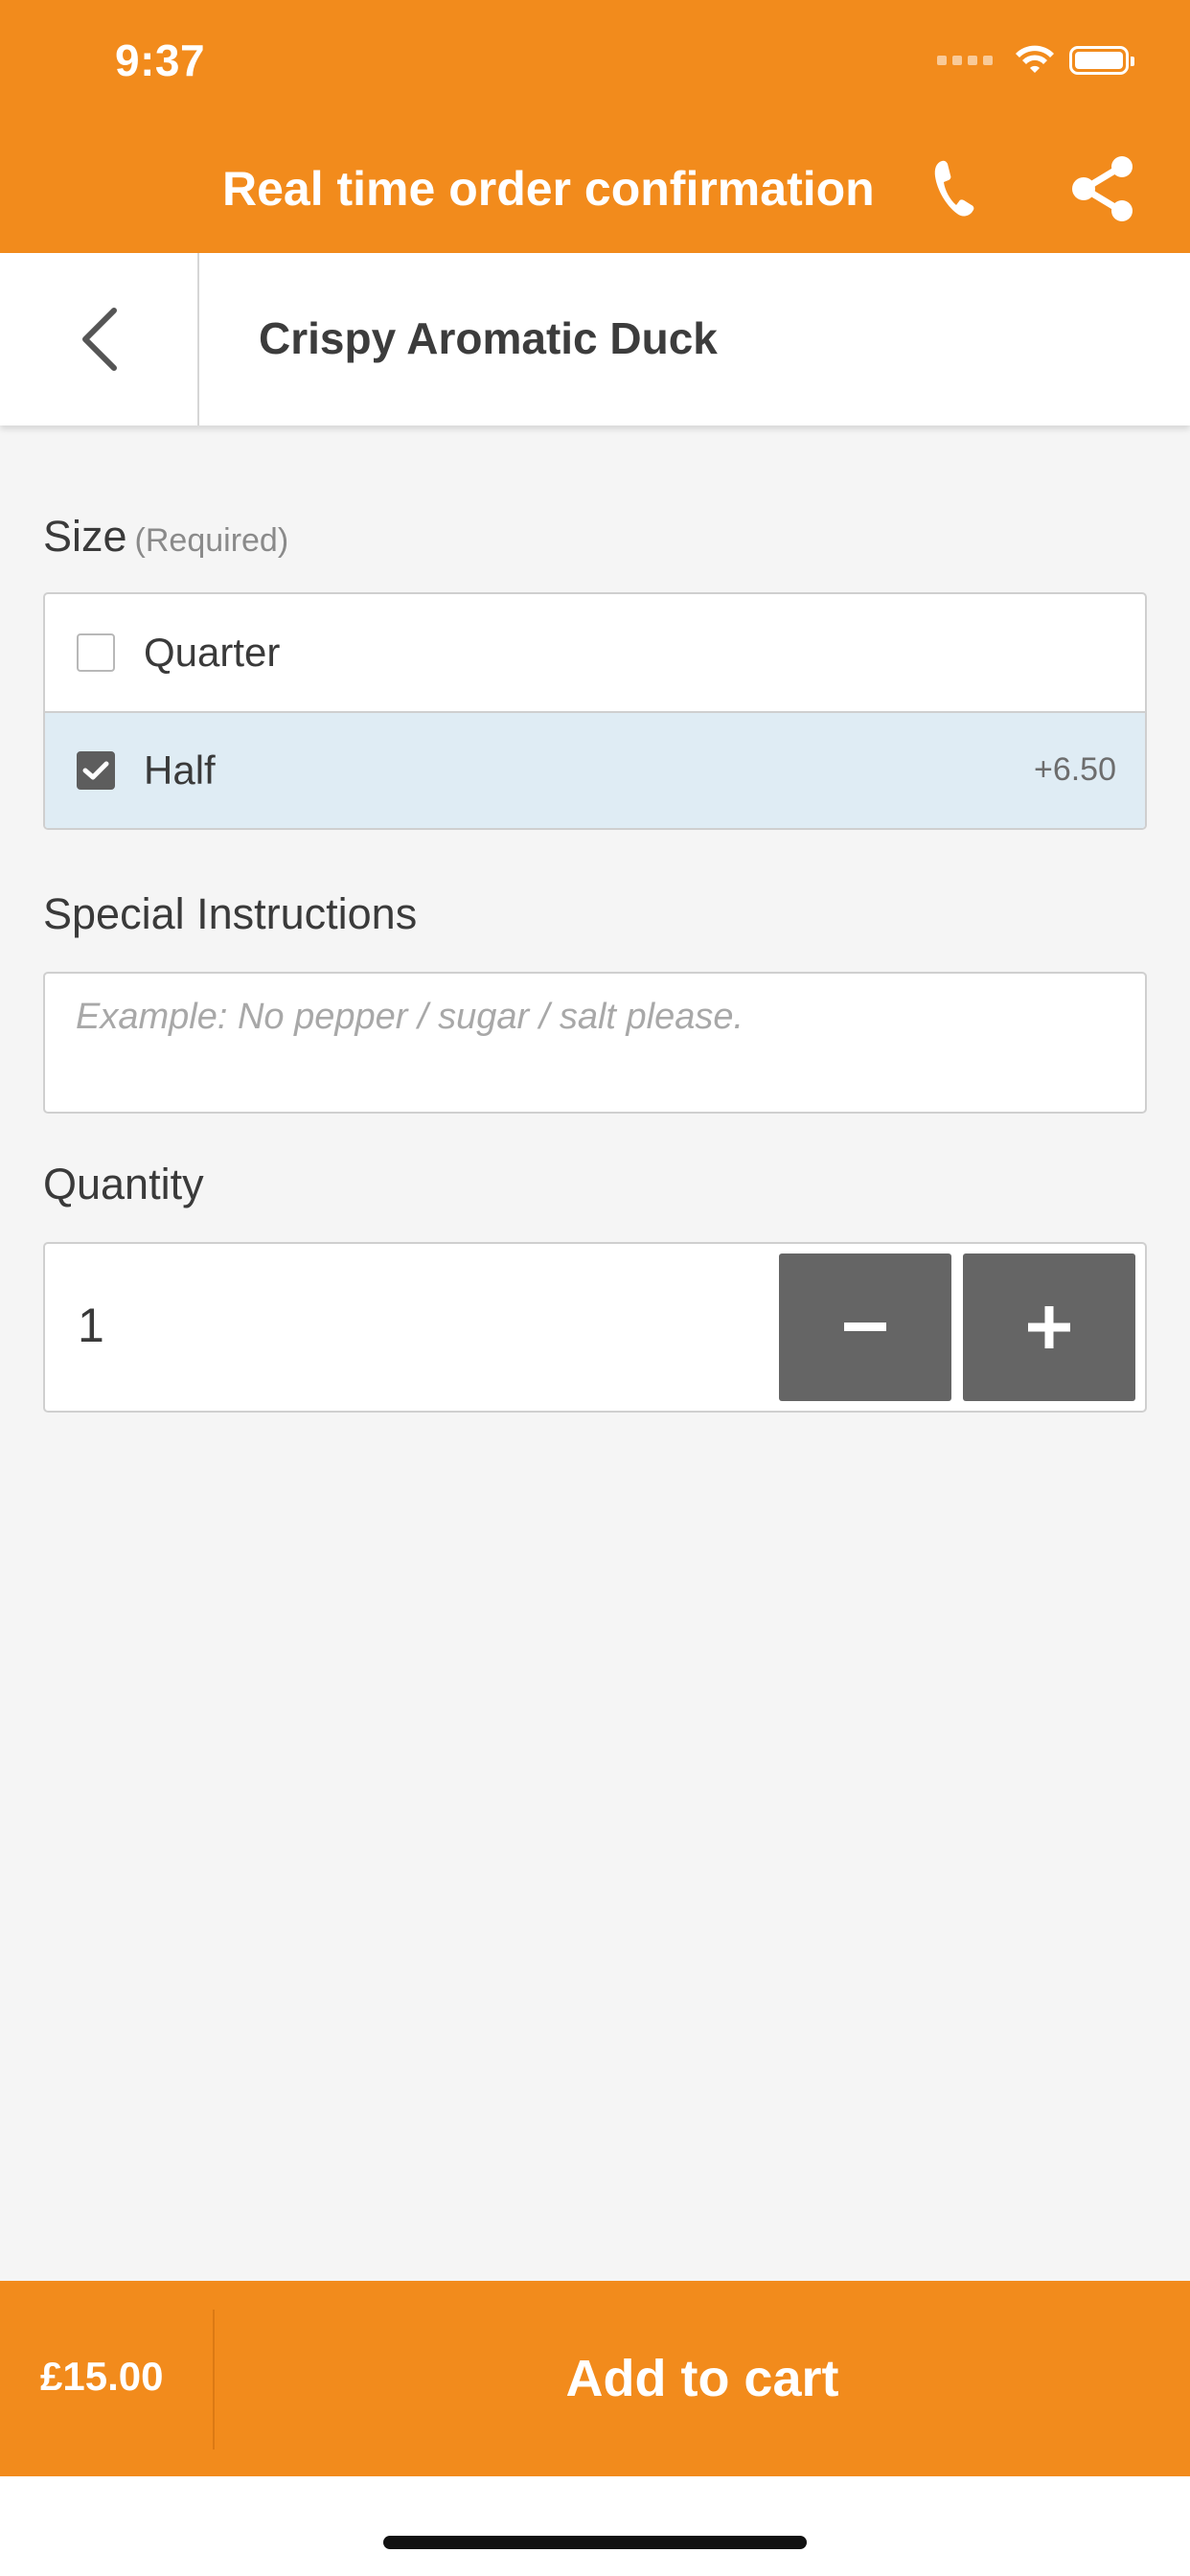 The image size is (1190, 2576). I want to click on minus-icon, so click(865, 1326).